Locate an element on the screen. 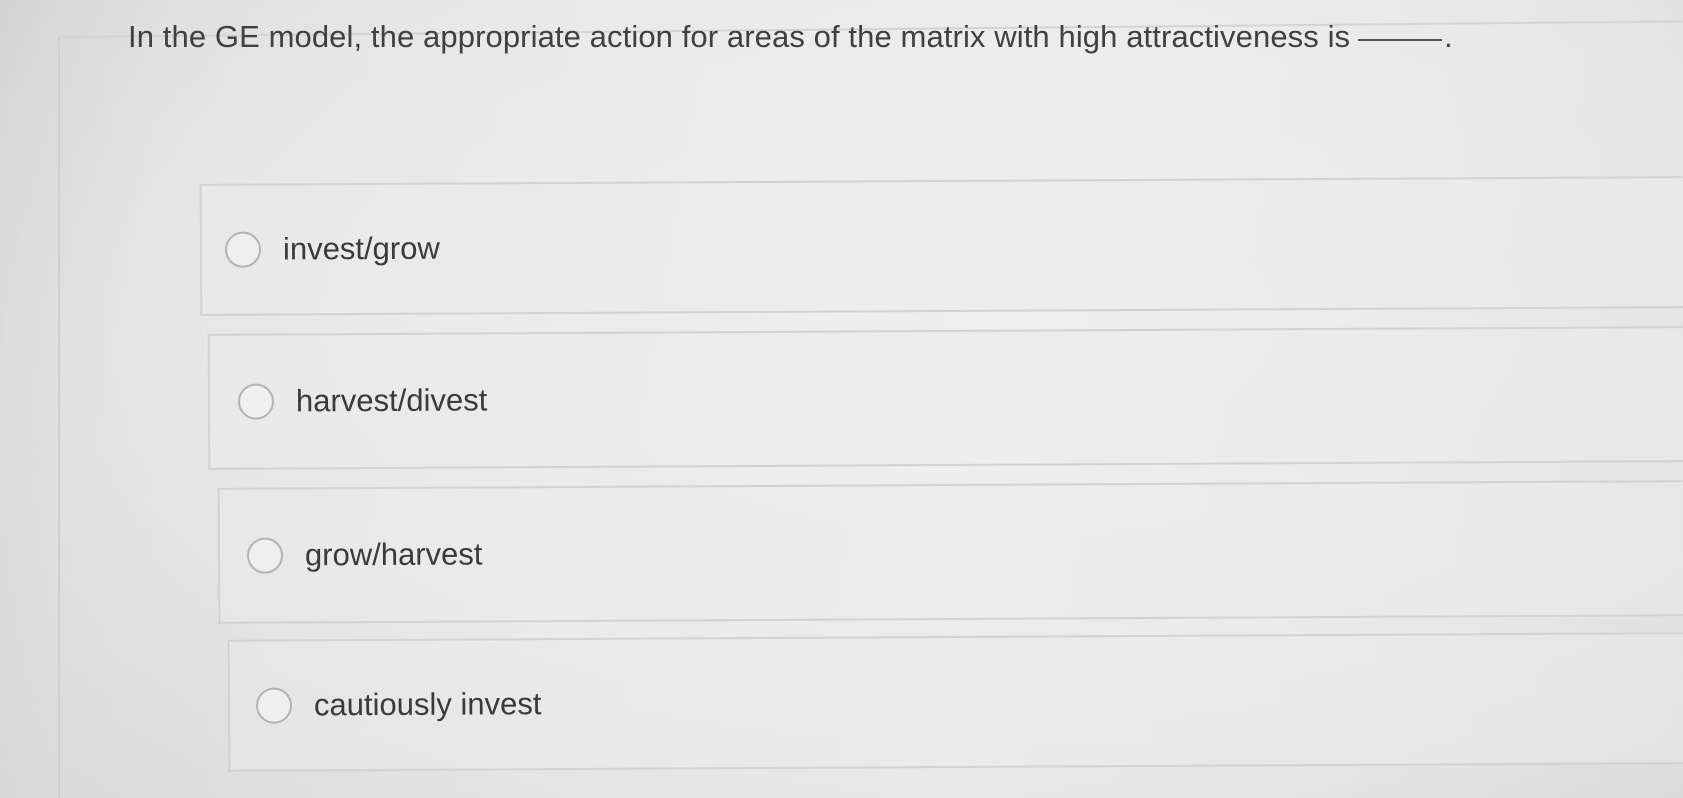  answer-option-label: grow/harvest is located at coordinates (393, 554).